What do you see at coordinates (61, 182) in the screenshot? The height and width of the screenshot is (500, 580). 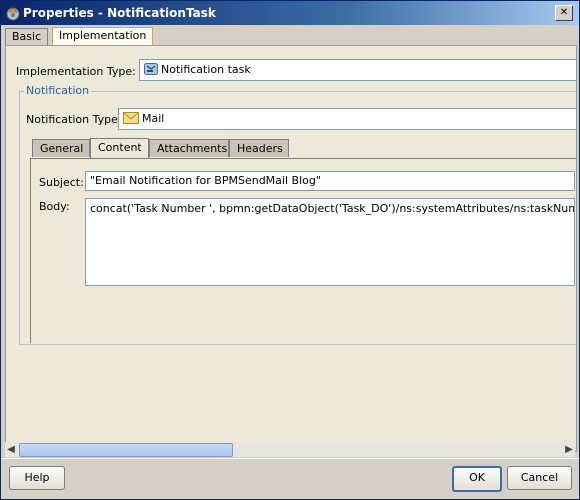 I see `subject-label: Subject:` at bounding box center [61, 182].